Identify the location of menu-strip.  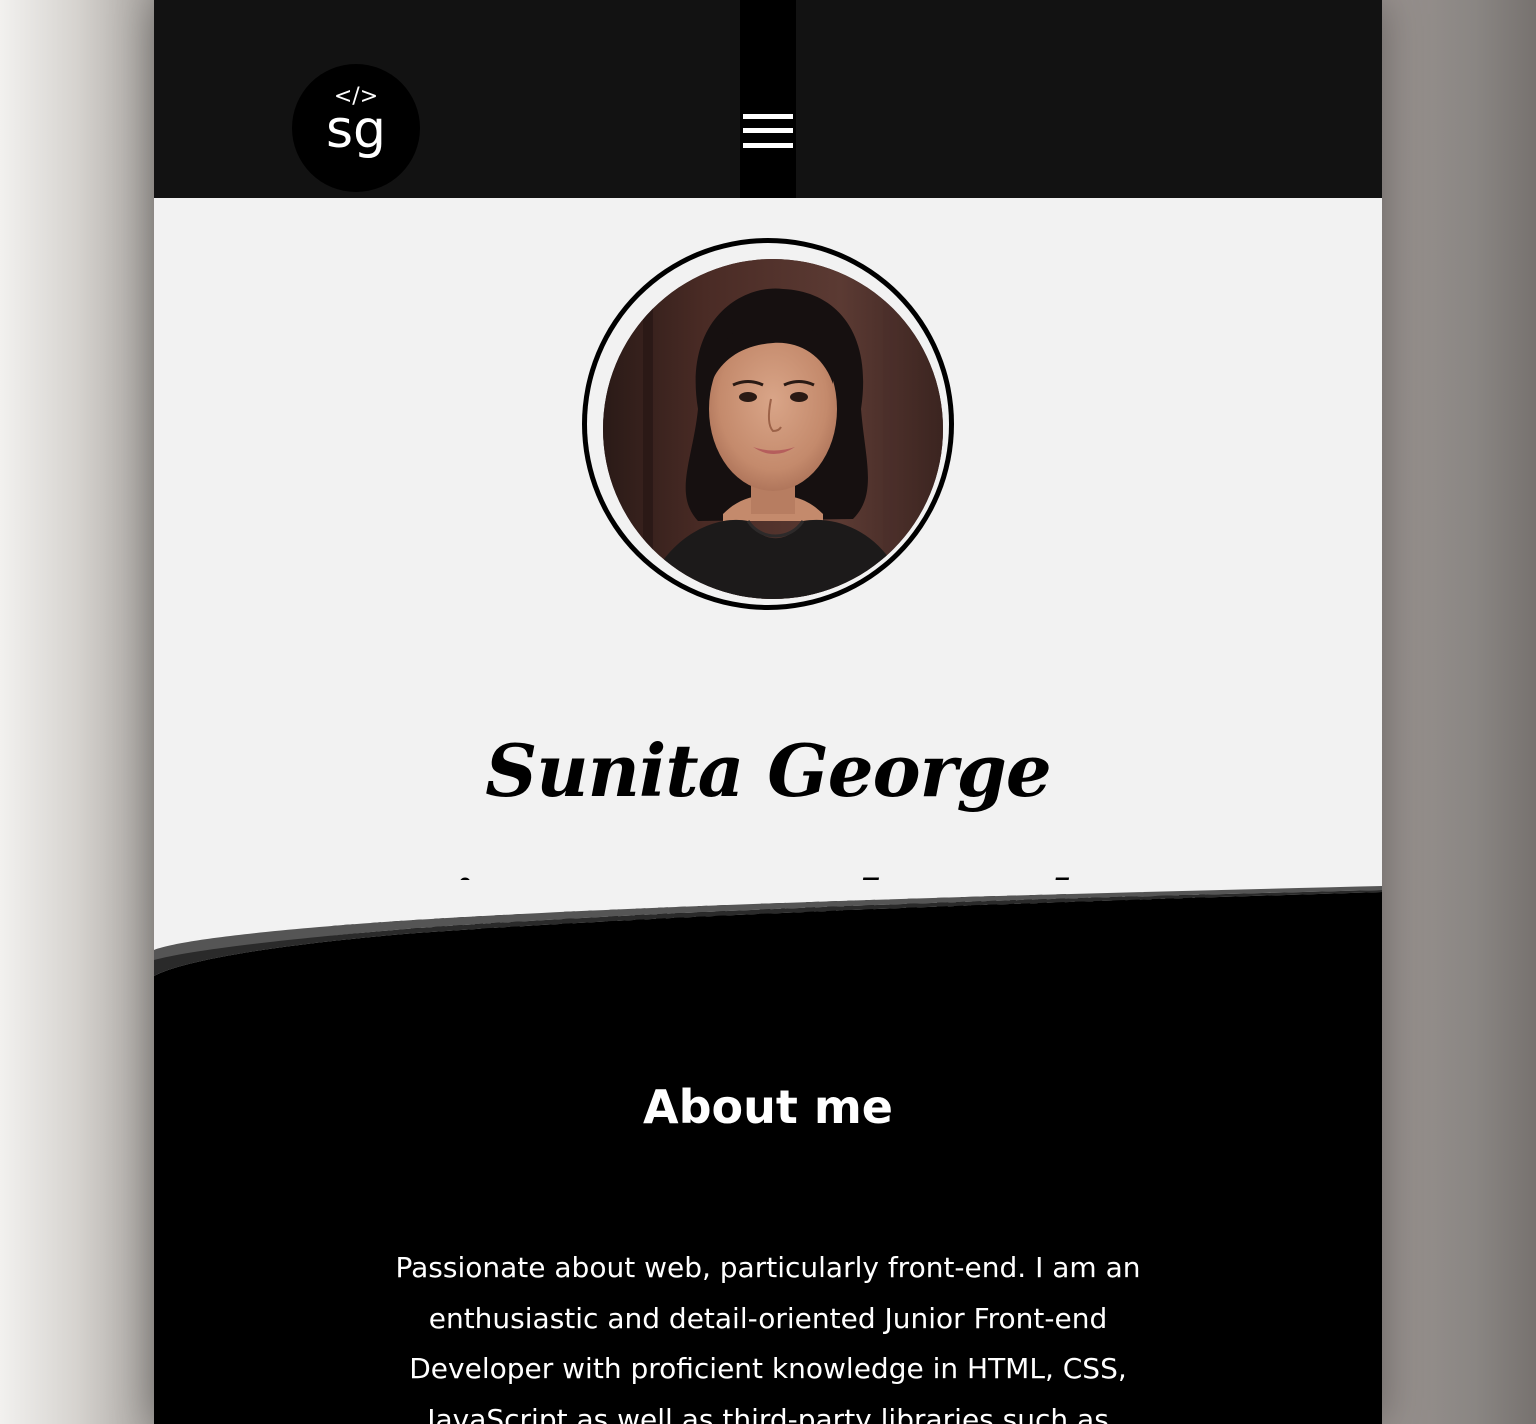
(768, 99).